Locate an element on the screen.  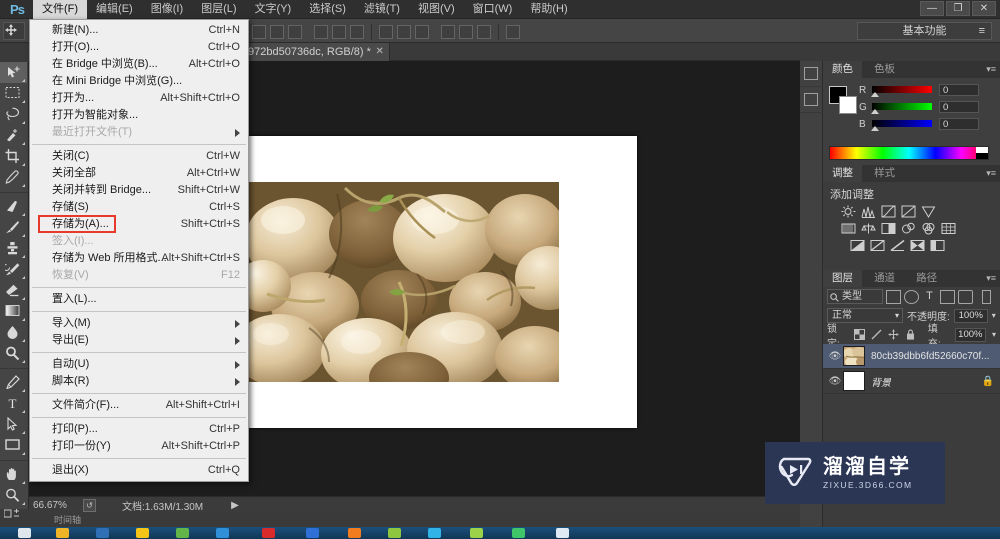
brush-tool is located at coordinates (13, 227).